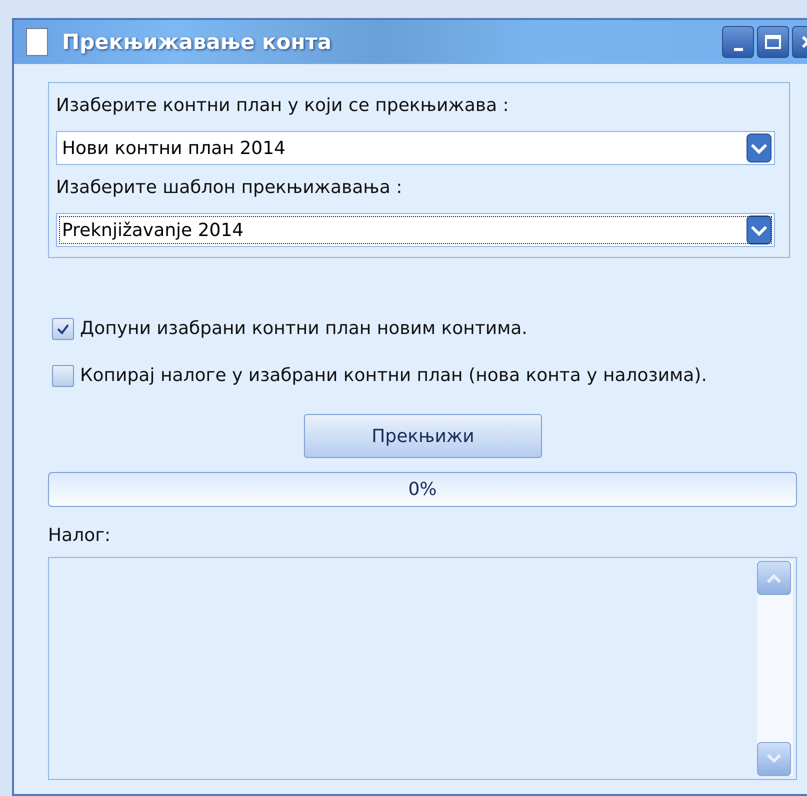 This screenshot has width=807, height=796. I want to click on checkmark-icon, so click(63, 329).